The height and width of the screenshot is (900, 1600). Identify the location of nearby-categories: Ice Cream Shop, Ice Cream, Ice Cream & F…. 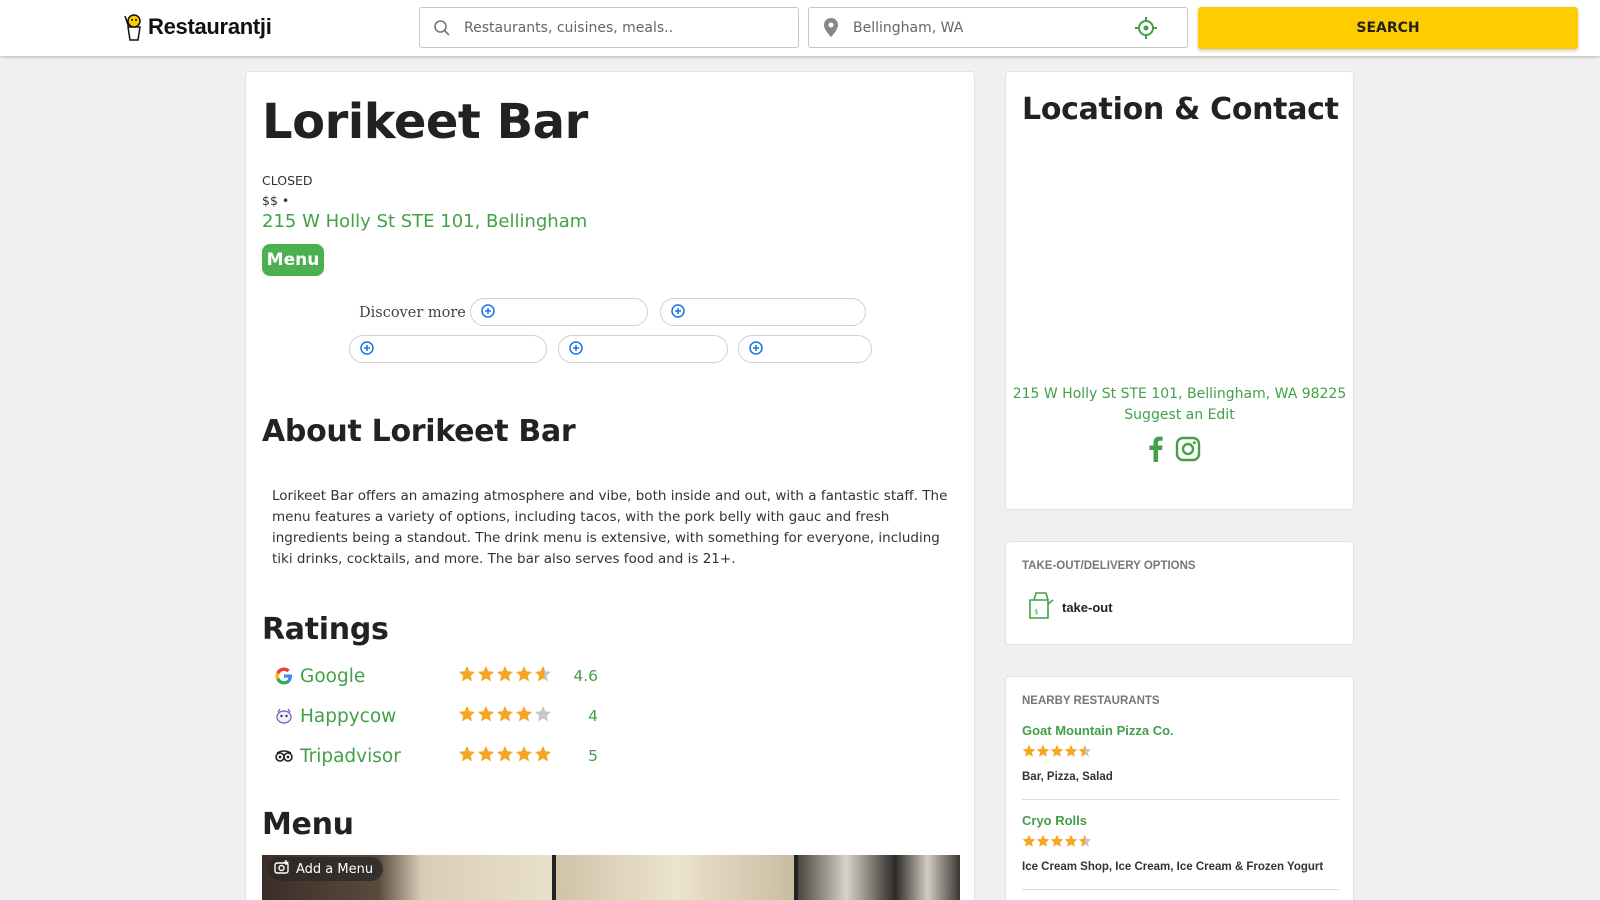
(1173, 867).